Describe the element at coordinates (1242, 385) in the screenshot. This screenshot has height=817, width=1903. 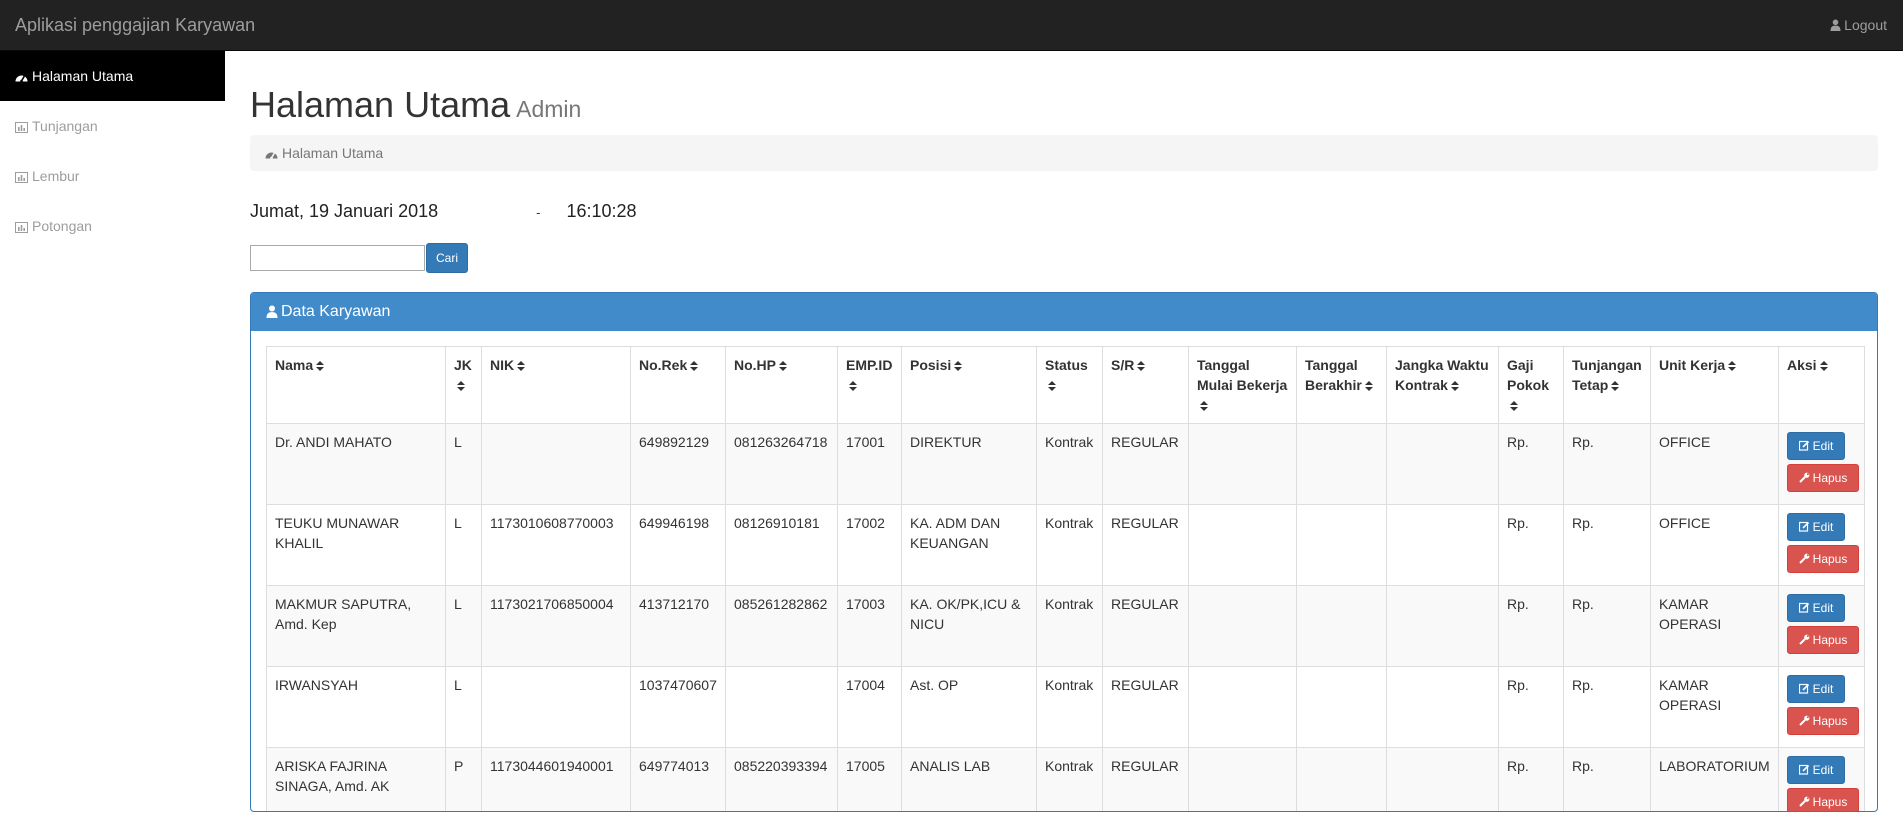
I see `column-header: Tanggal Mulai Bekerja` at that location.